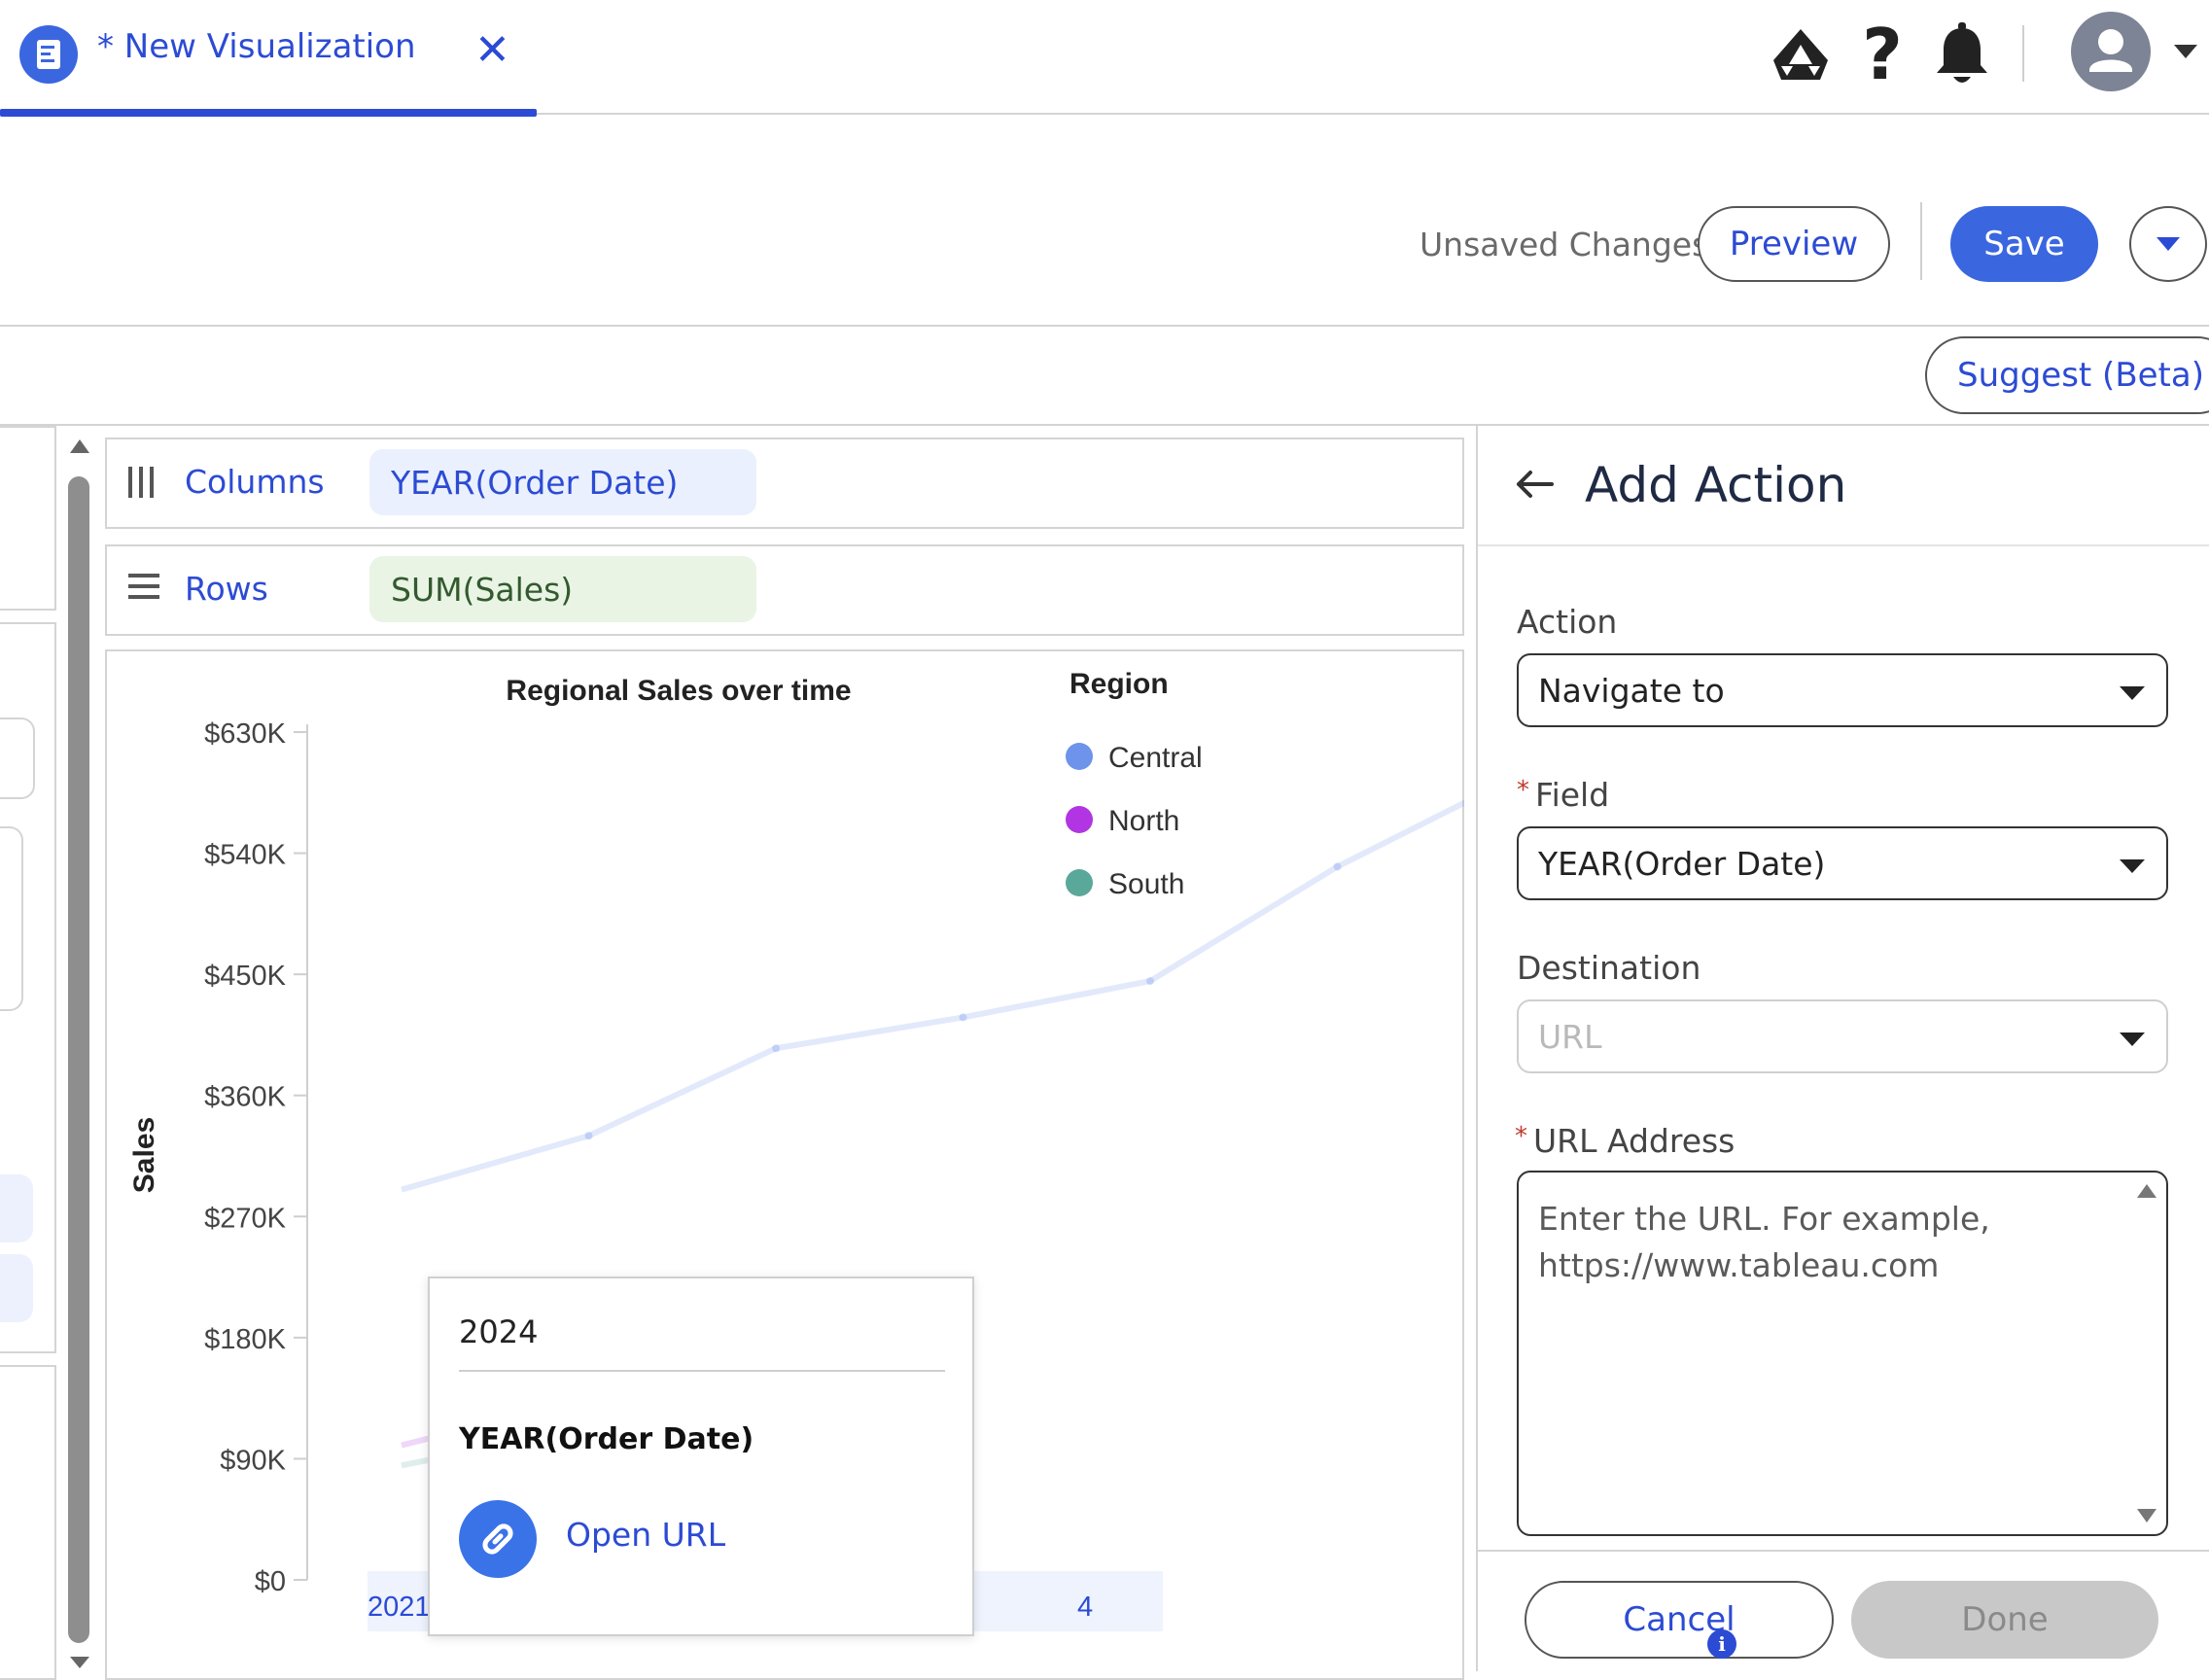 This screenshot has width=2209, height=1680. What do you see at coordinates (1843, 545) in the screenshot?
I see `panel-header-divider` at bounding box center [1843, 545].